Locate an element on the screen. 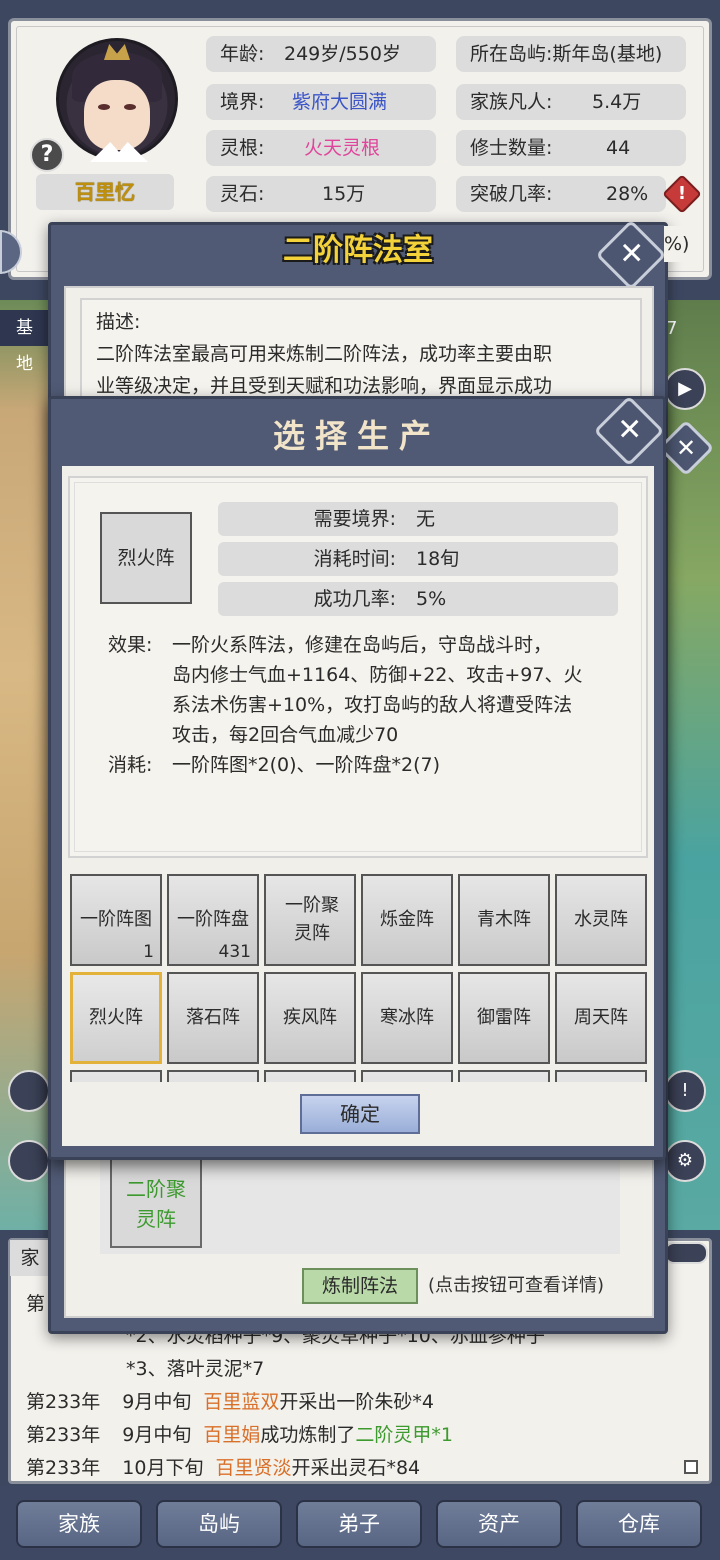  grid-cell-label: 落石阵 is located at coordinates (213, 1017).